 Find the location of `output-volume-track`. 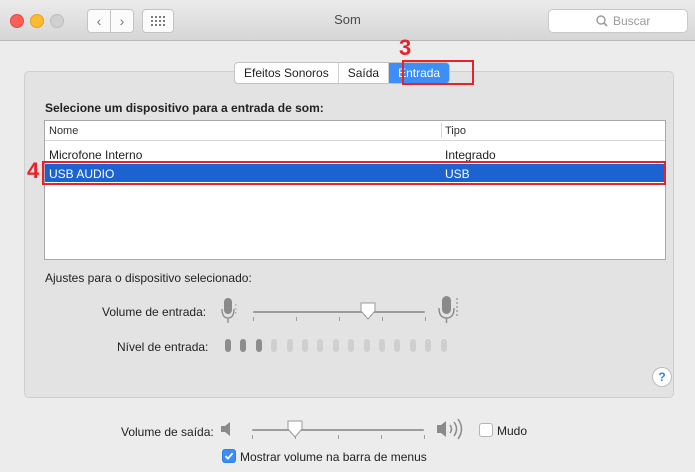

output-volume-track is located at coordinates (338, 430).